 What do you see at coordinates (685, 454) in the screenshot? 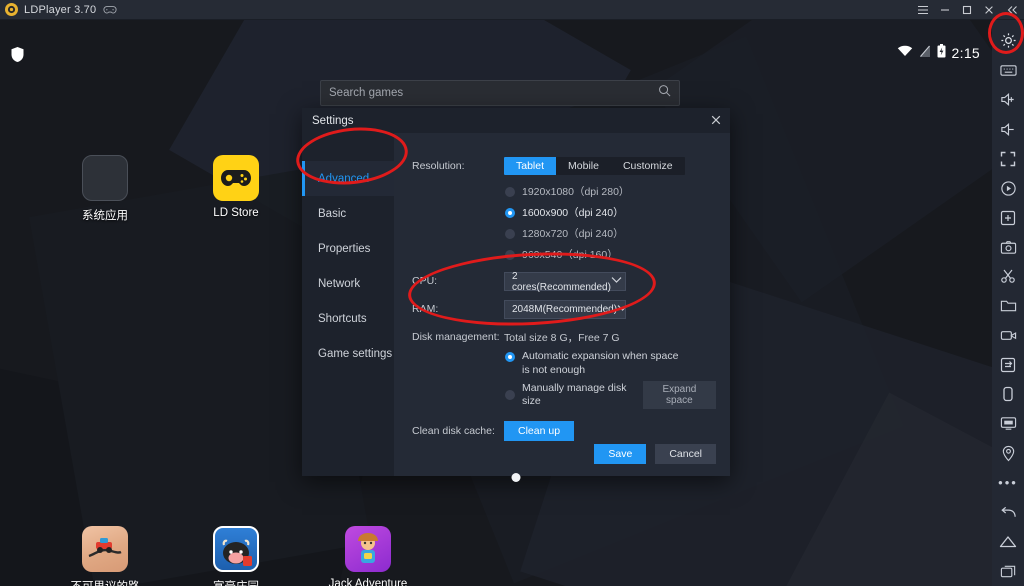
I see `cancel-button: Cancel` at bounding box center [685, 454].